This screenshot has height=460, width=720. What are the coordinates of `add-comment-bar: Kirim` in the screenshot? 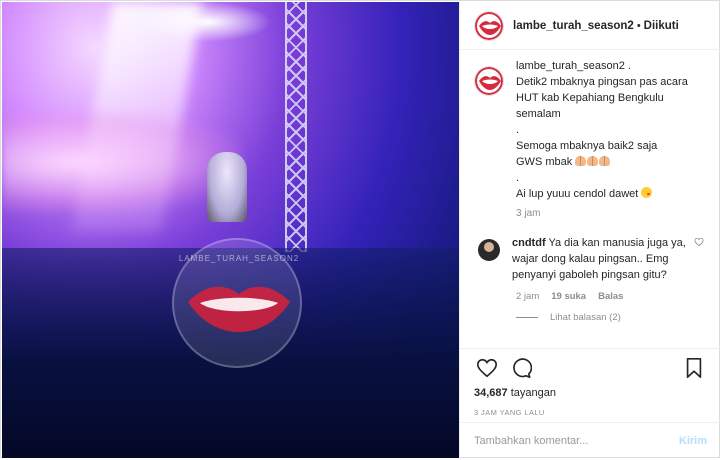 It's located at (590, 440).